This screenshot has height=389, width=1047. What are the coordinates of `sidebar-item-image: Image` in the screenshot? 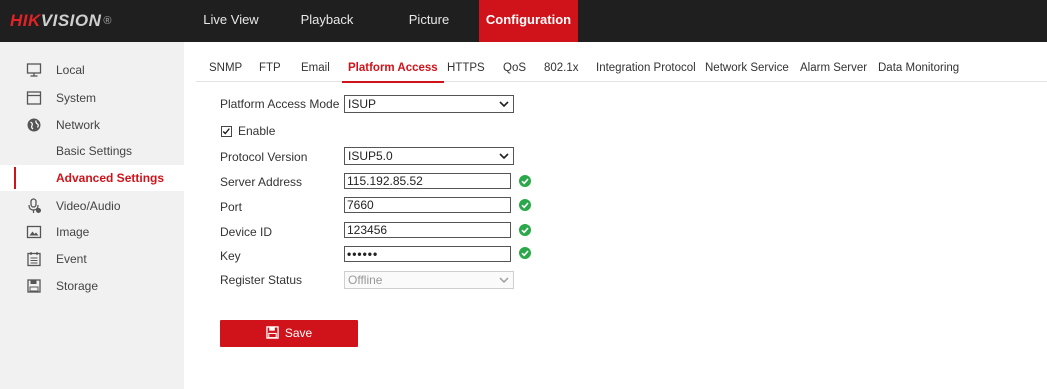 It's located at (92, 232).